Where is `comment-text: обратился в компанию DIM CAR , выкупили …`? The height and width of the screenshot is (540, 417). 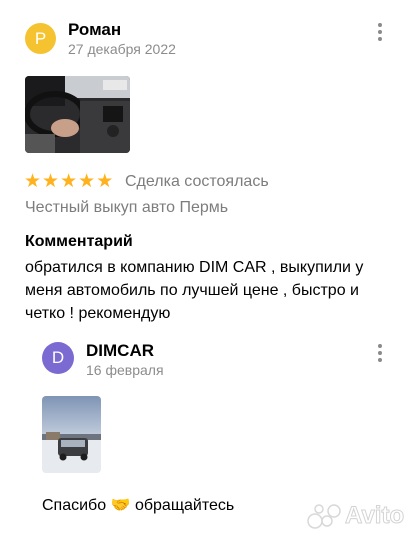 comment-text: обратился в компанию DIM CAR , выкупили … is located at coordinates (194, 290).